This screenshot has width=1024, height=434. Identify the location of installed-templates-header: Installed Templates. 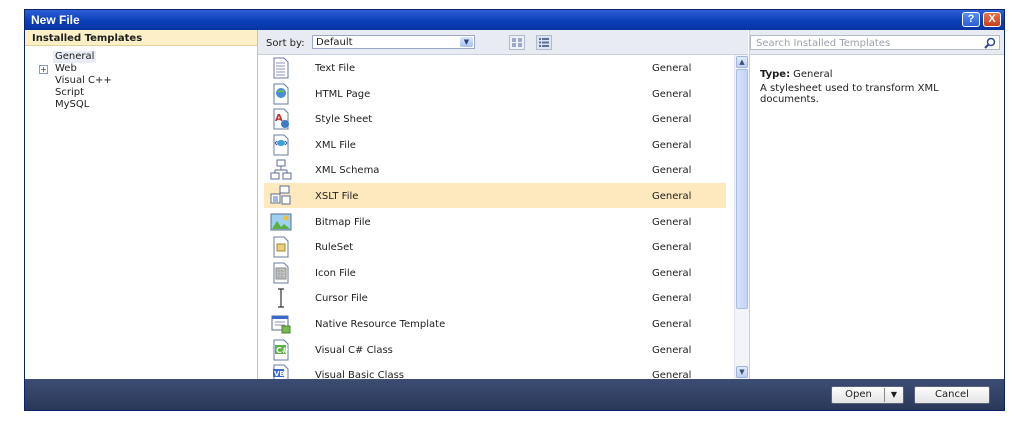
(141, 38).